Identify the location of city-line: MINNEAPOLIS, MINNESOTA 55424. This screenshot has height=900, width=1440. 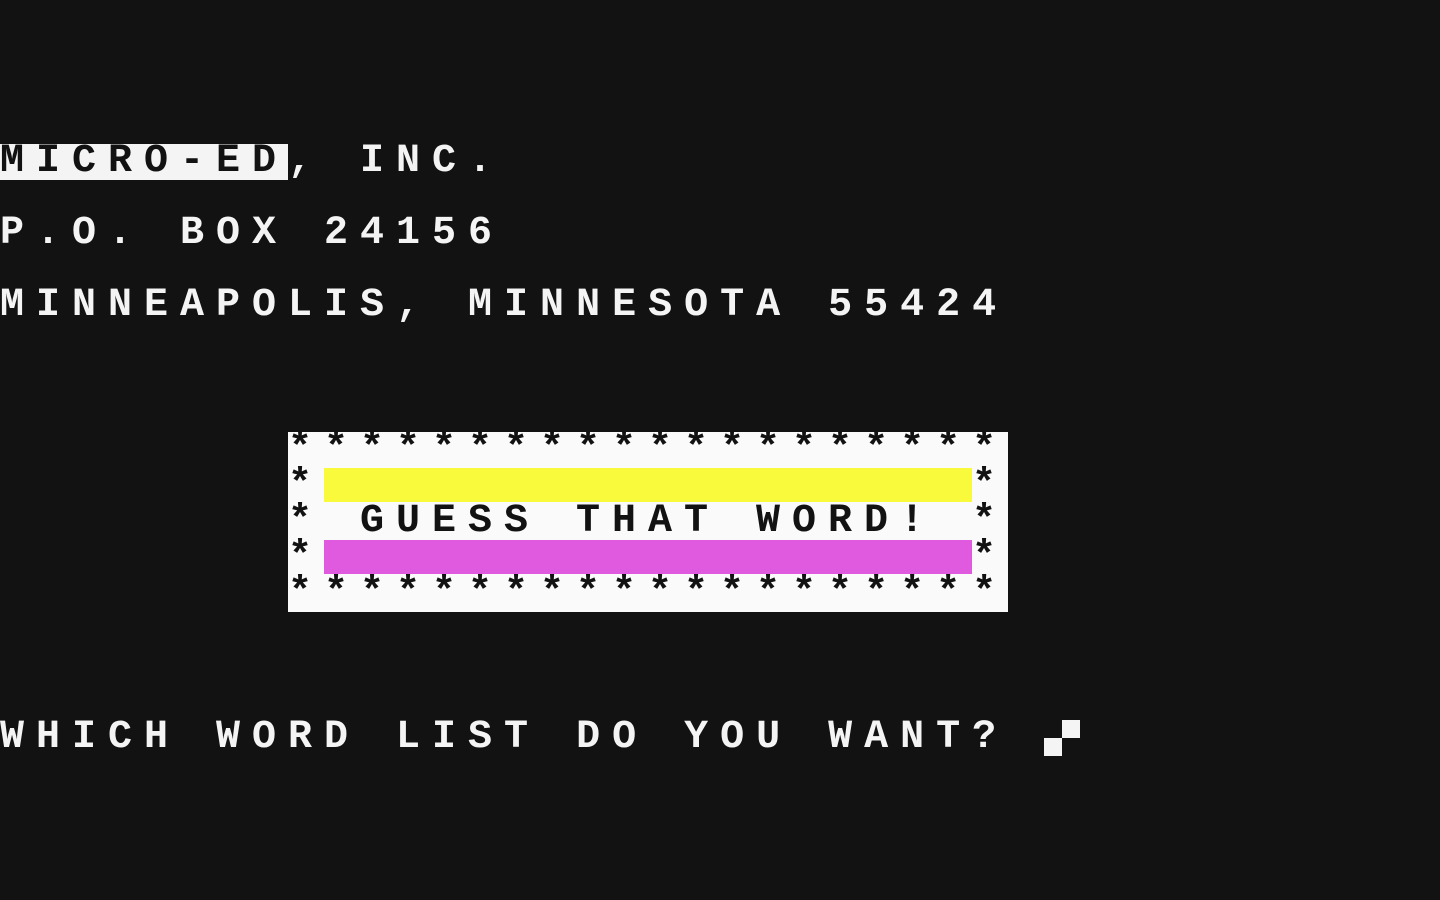
(504, 305).